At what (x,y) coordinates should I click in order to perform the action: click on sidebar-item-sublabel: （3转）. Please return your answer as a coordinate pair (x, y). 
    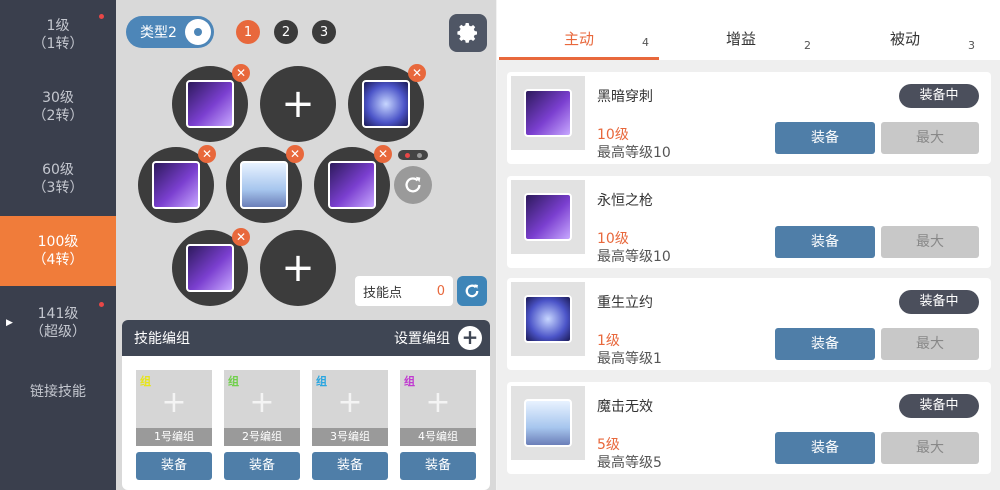
    Looking at the image, I should click on (58, 188).